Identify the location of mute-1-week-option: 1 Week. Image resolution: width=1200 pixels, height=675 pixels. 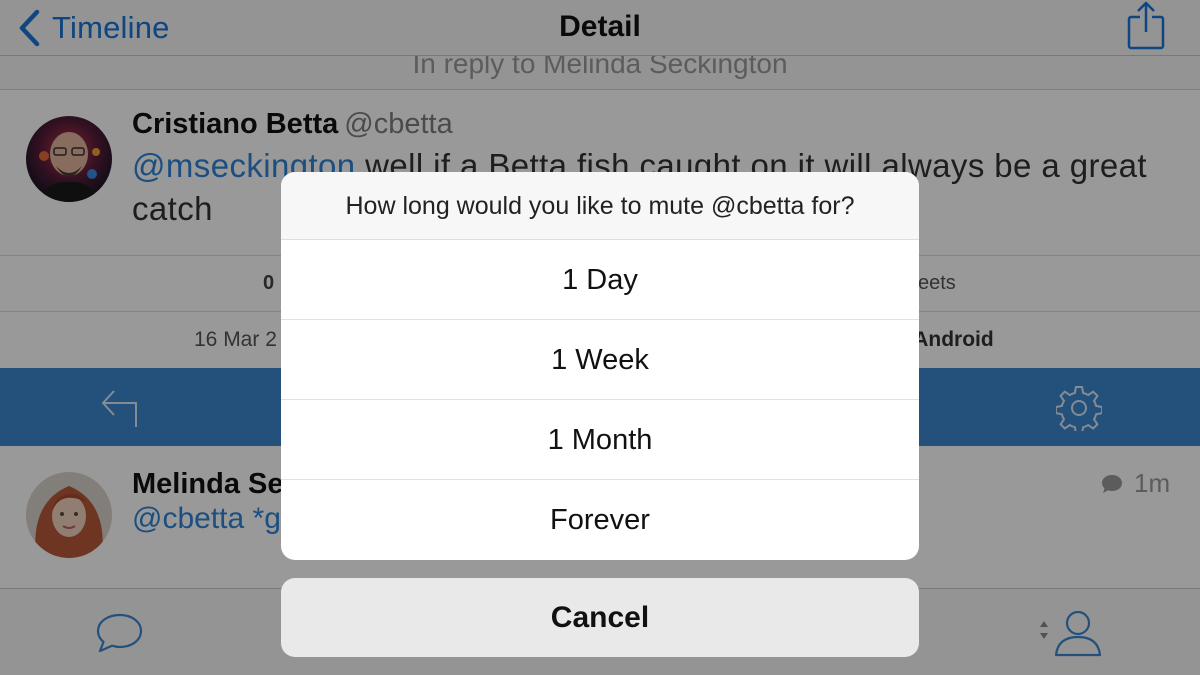
(600, 360).